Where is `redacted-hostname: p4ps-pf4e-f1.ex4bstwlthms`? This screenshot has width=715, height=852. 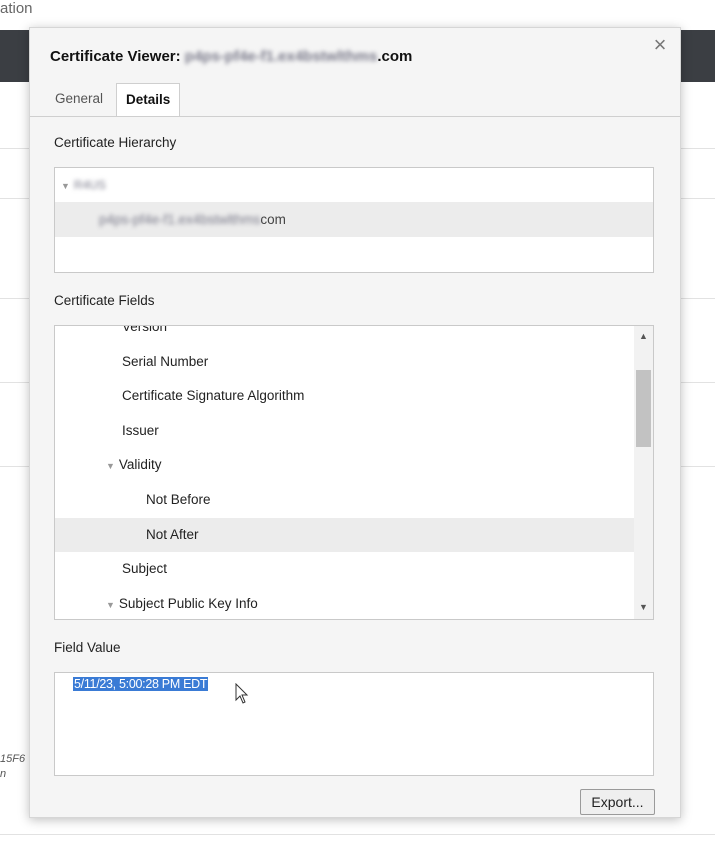 redacted-hostname: p4ps-pf4e-f1.ex4bstwlthms is located at coordinates (281, 56).